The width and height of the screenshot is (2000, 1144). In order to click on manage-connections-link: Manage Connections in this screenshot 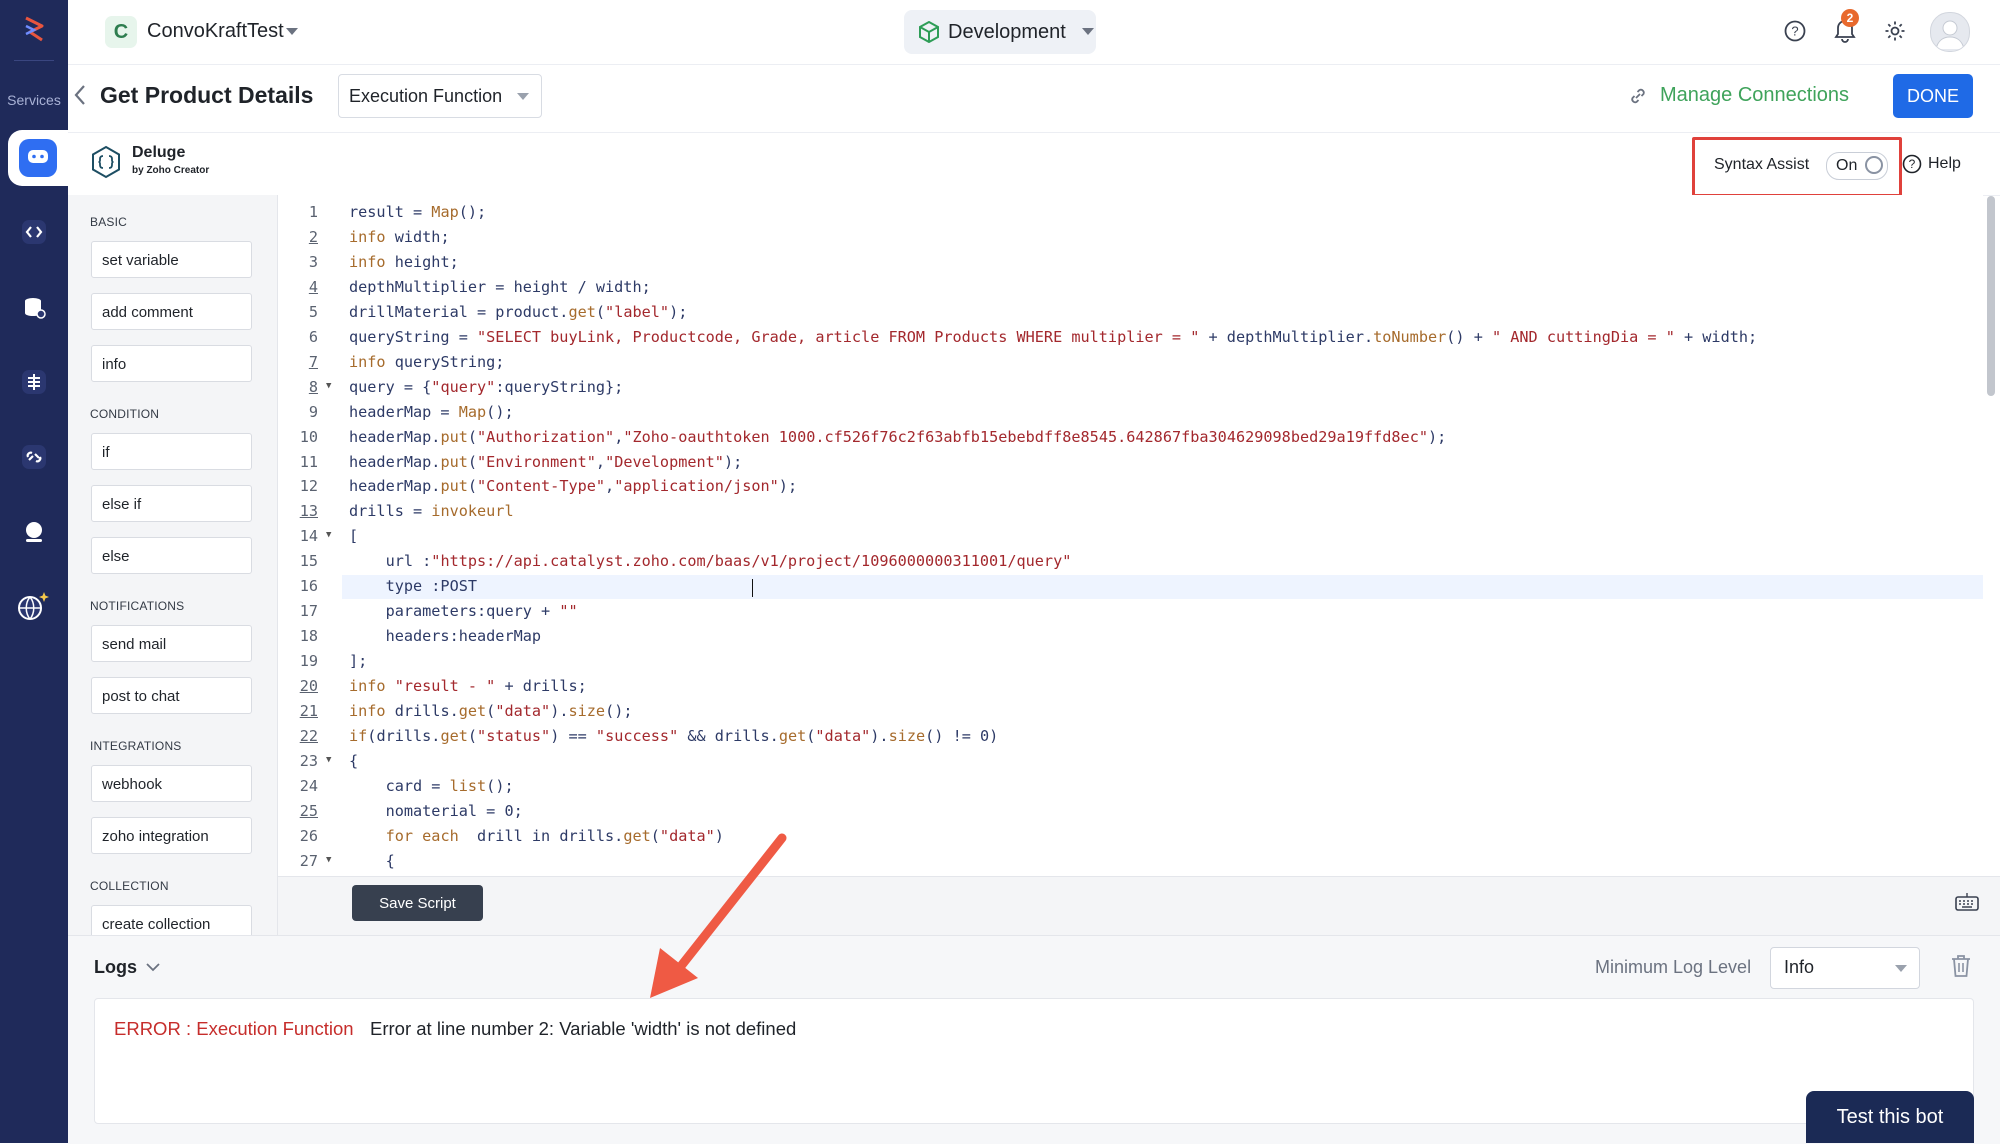, I will do `click(1738, 95)`.